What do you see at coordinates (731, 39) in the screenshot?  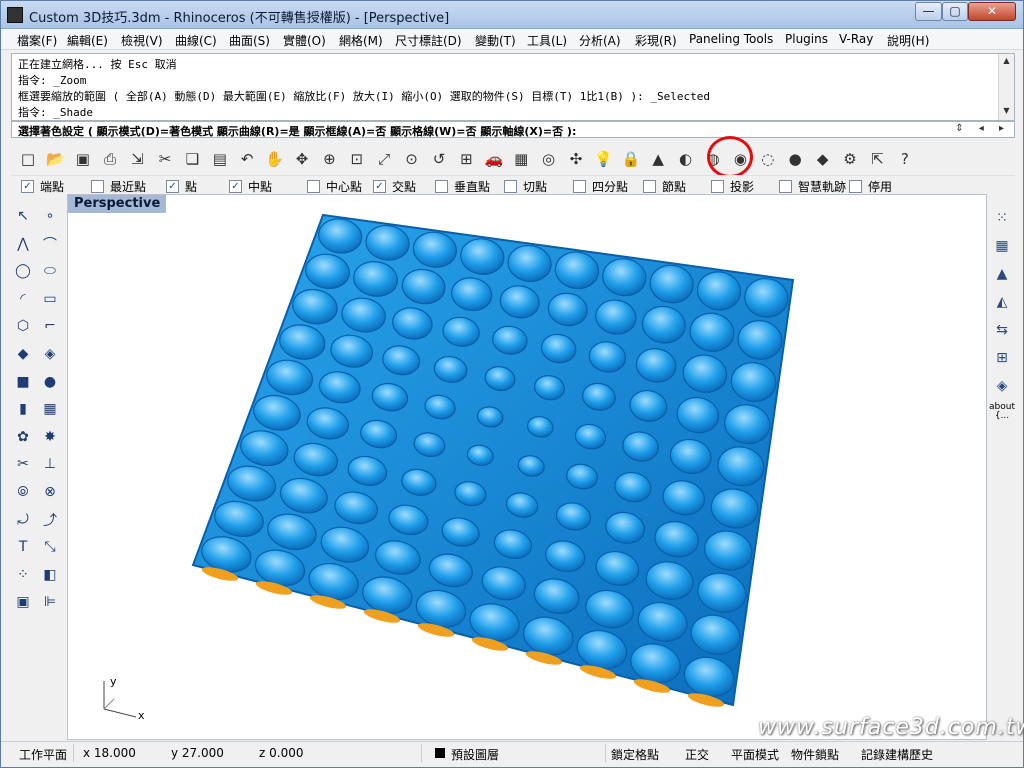 I see `menu-item: Paneling Tools` at bounding box center [731, 39].